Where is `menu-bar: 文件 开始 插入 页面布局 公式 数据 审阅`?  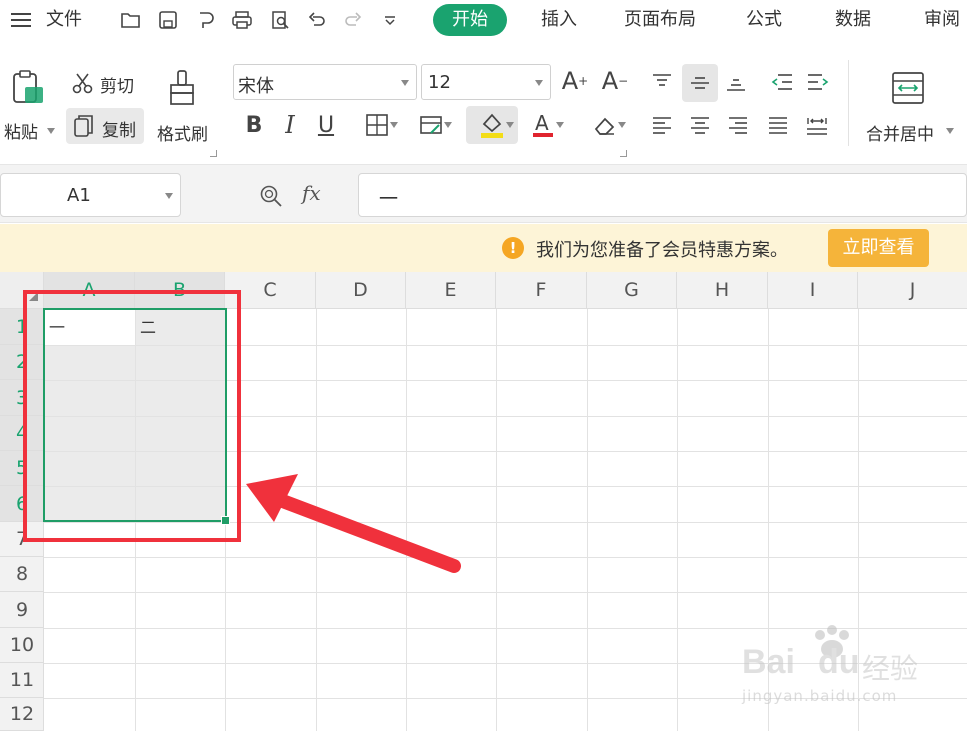 menu-bar: 文件 开始 插入 页面布局 公式 数据 审阅 is located at coordinates (483, 21).